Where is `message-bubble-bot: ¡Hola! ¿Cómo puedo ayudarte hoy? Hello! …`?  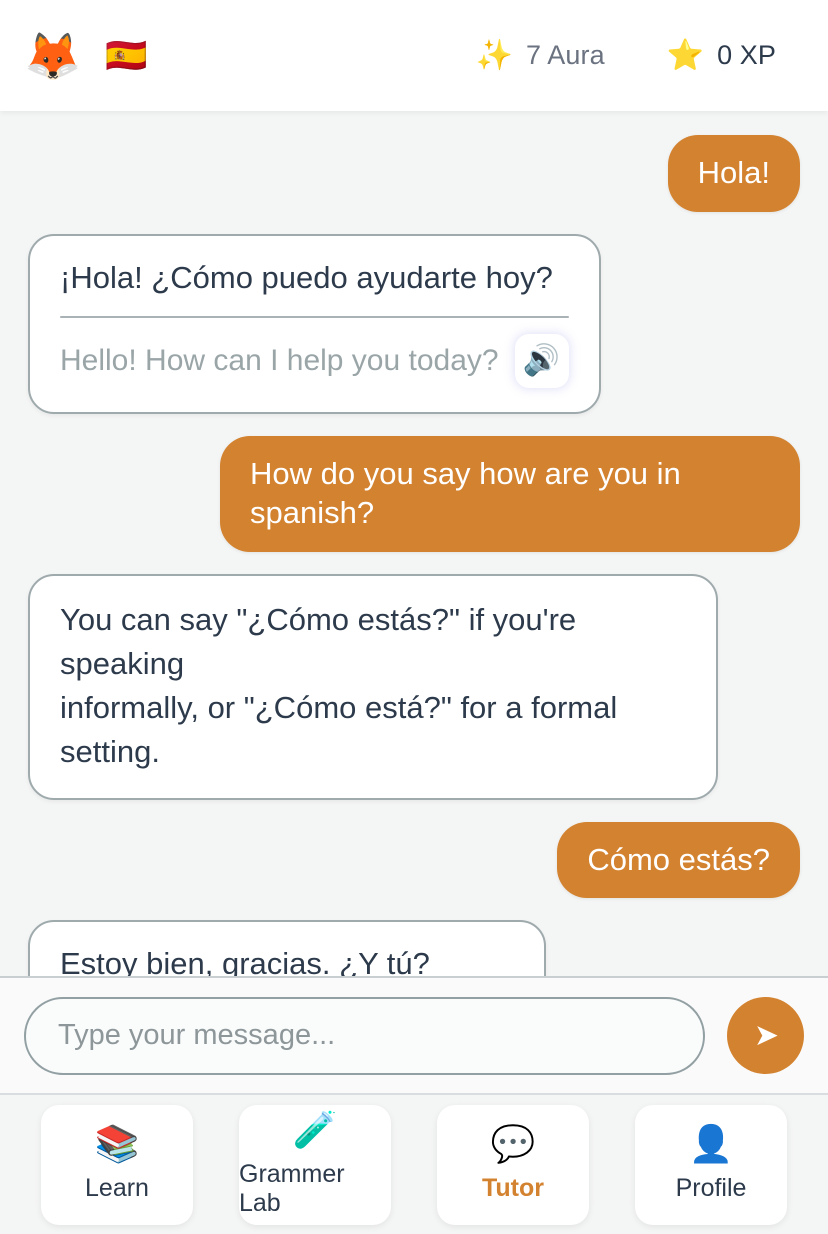
message-bubble-bot: ¡Hola! ¿Cómo puedo ayudarte hoy? Hello! … is located at coordinates (314, 324).